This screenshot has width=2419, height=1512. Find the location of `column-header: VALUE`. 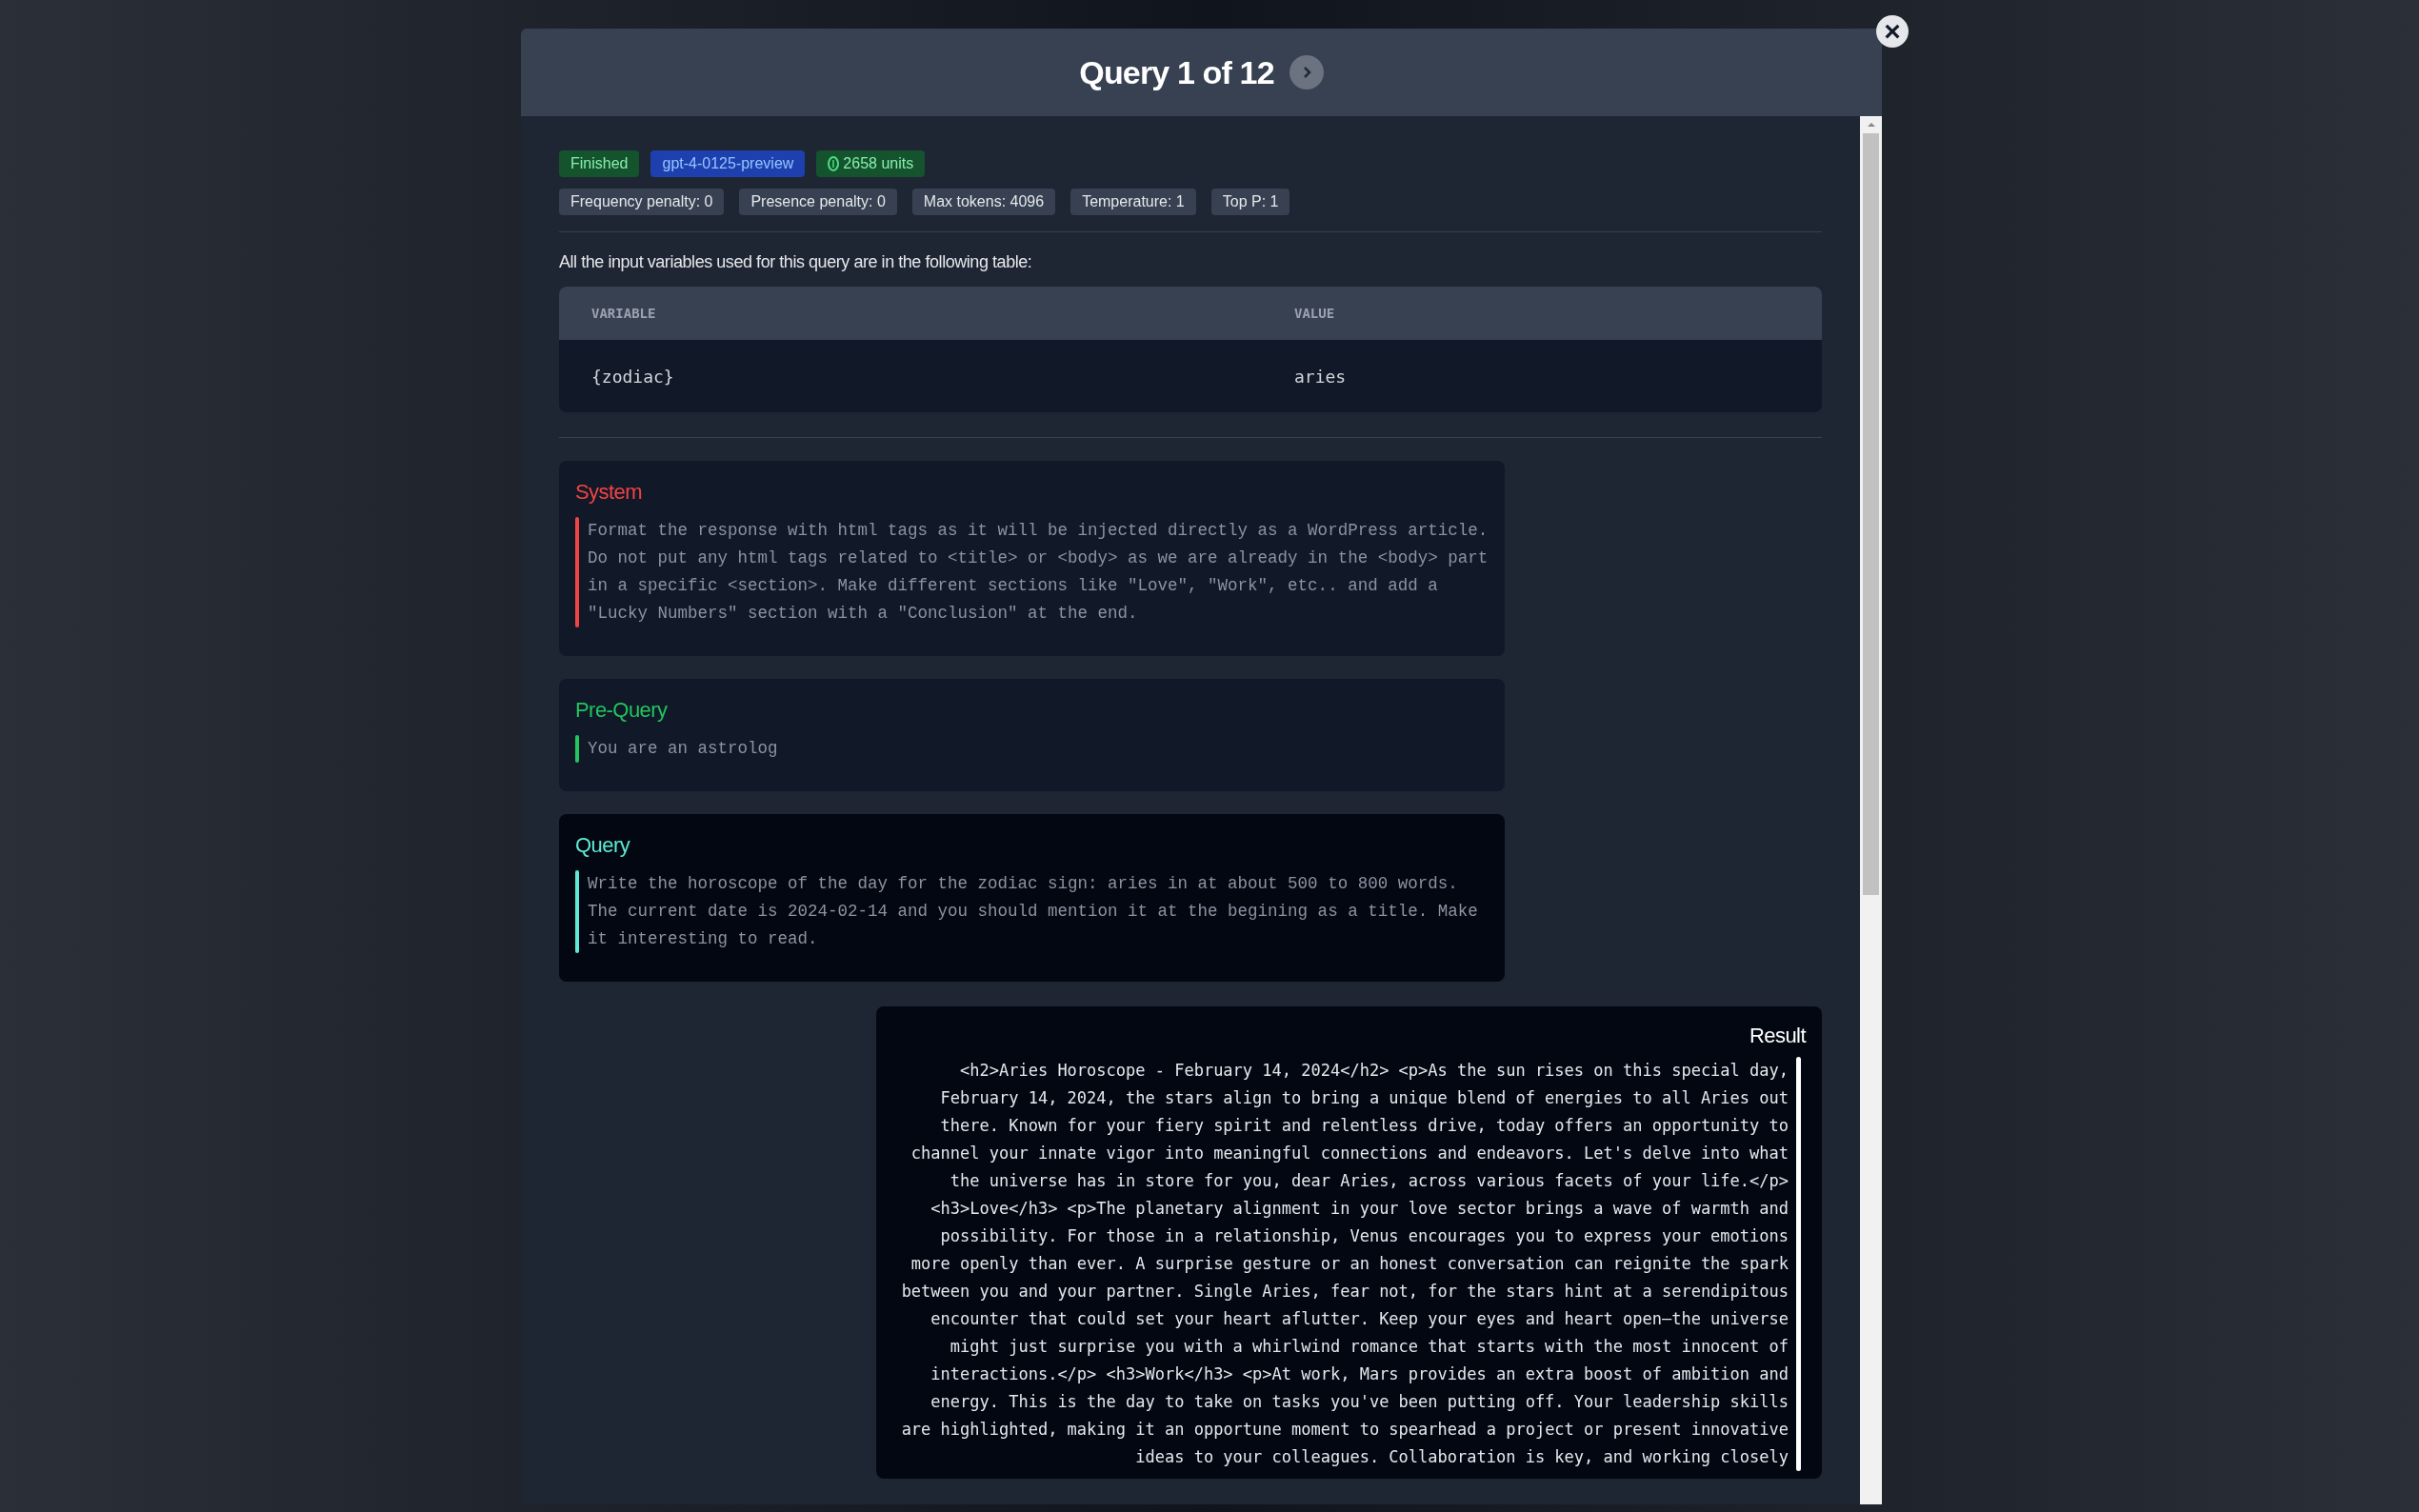

column-header: VALUE is located at coordinates (1315, 313).